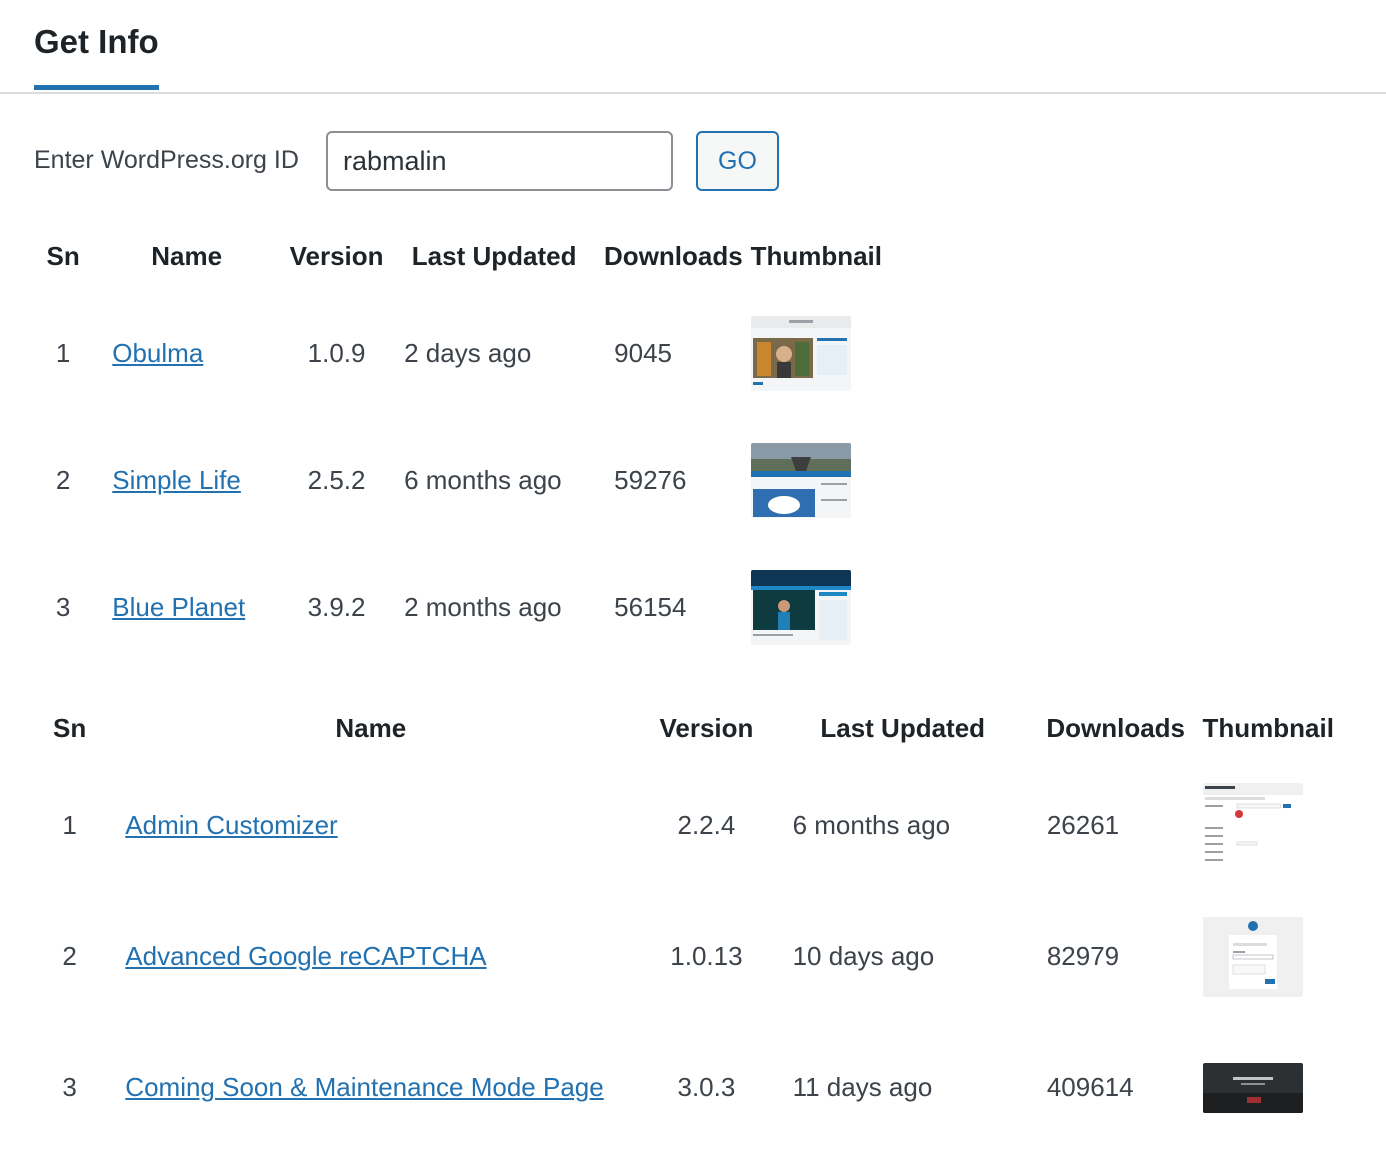  I want to click on row-version: 3.0.3, so click(706, 1087).